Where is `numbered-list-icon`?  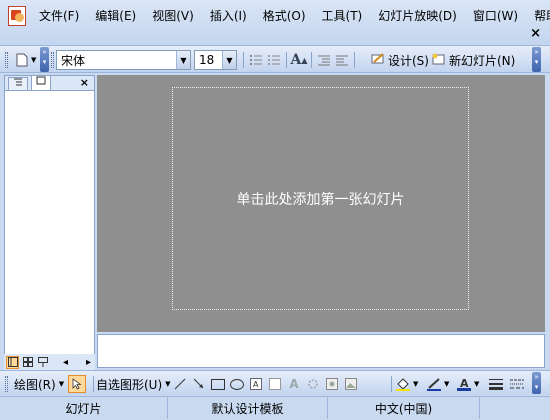 numbered-list-icon is located at coordinates (256, 60).